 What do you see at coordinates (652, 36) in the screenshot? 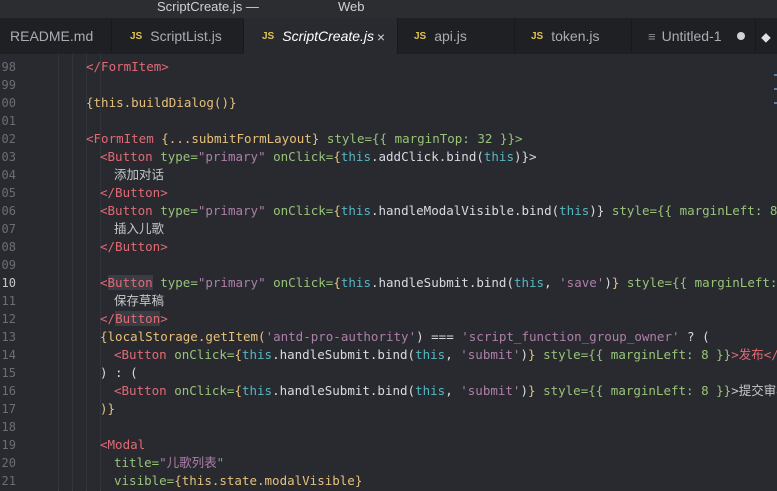
I see `lines-icon: ≡` at bounding box center [652, 36].